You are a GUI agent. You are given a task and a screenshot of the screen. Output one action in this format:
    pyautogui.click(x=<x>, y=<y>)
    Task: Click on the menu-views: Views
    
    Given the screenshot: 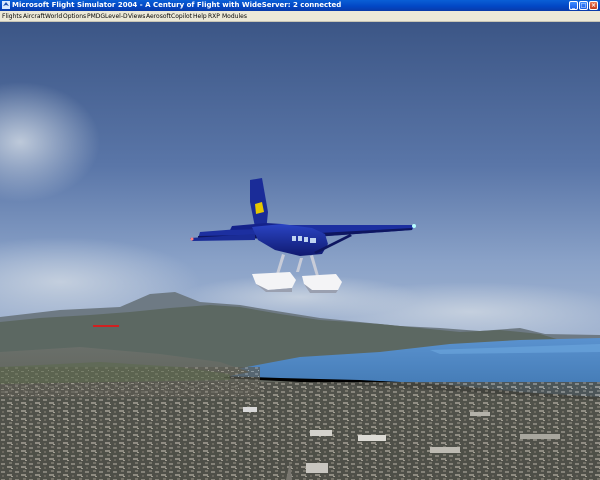 What is the action you would take?
    pyautogui.click(x=136, y=16)
    